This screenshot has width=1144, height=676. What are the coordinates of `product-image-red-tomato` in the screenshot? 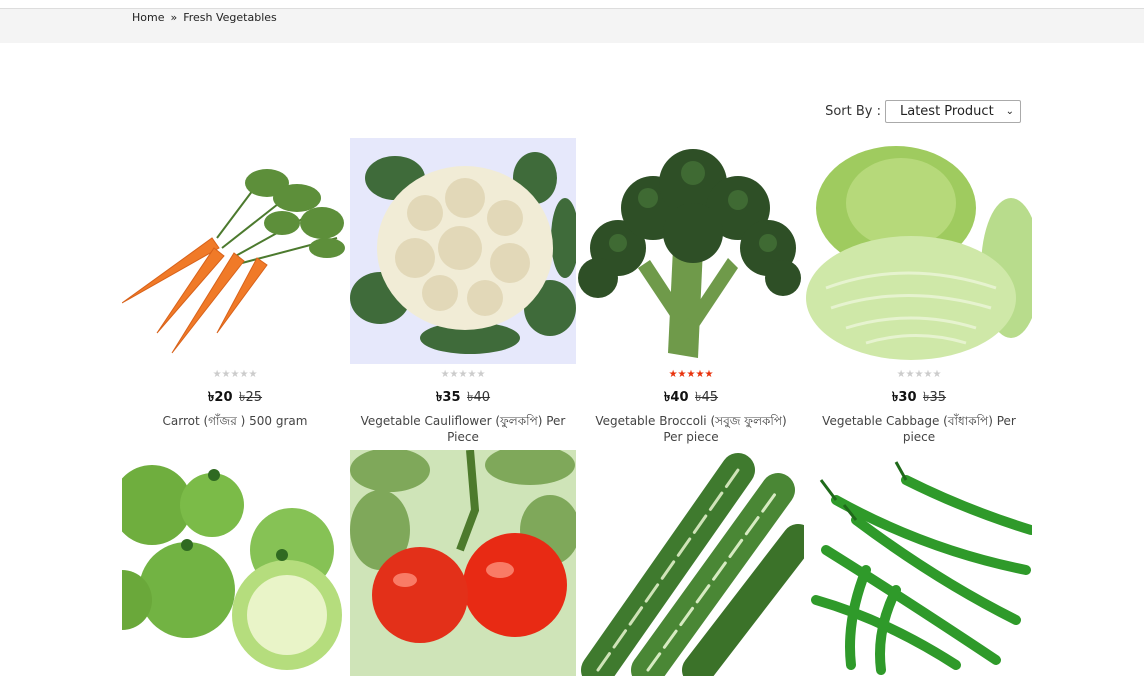 It's located at (463, 563).